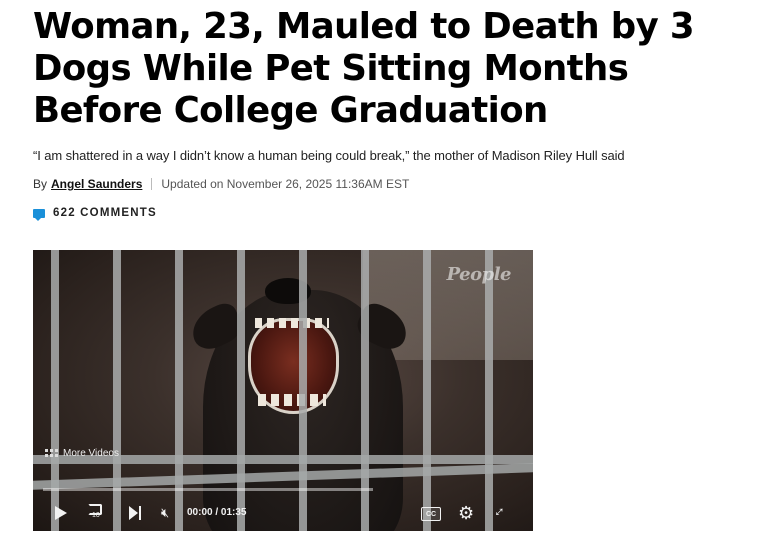 The height and width of the screenshot is (542, 768). What do you see at coordinates (285, 184) in the screenshot?
I see `updated-date: Updated on November 26, 2025 11:36AM EST` at bounding box center [285, 184].